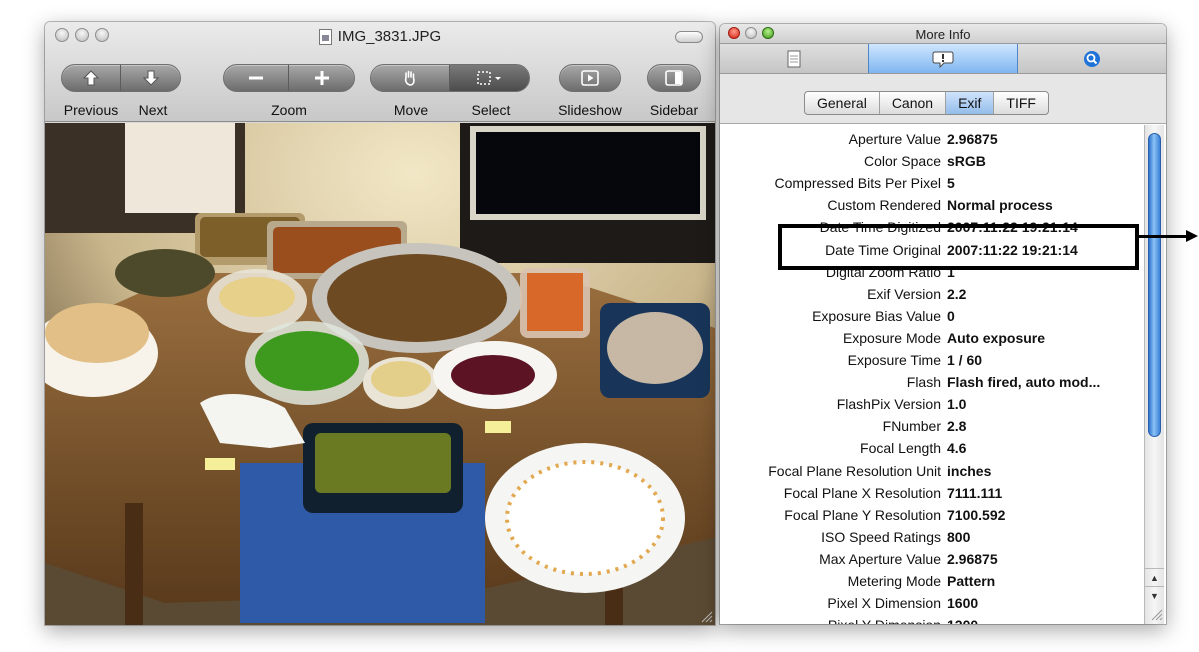 The height and width of the screenshot is (652, 1199). I want to click on exif-key: Max Aperture Value, so click(880, 558).